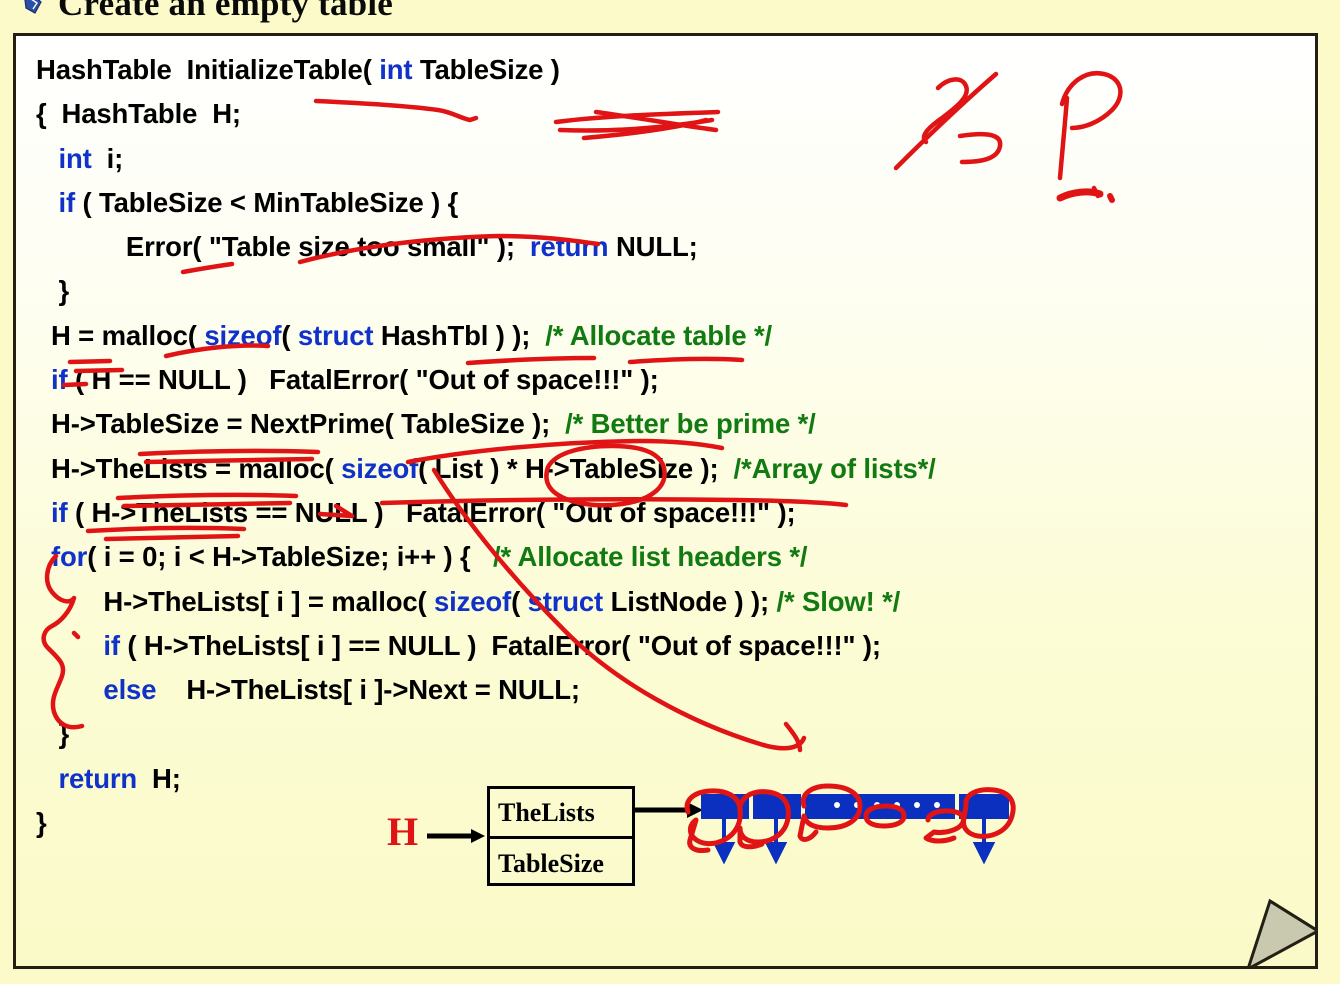  What do you see at coordinates (653, 247) in the screenshot?
I see `code-text: NULL;` at bounding box center [653, 247].